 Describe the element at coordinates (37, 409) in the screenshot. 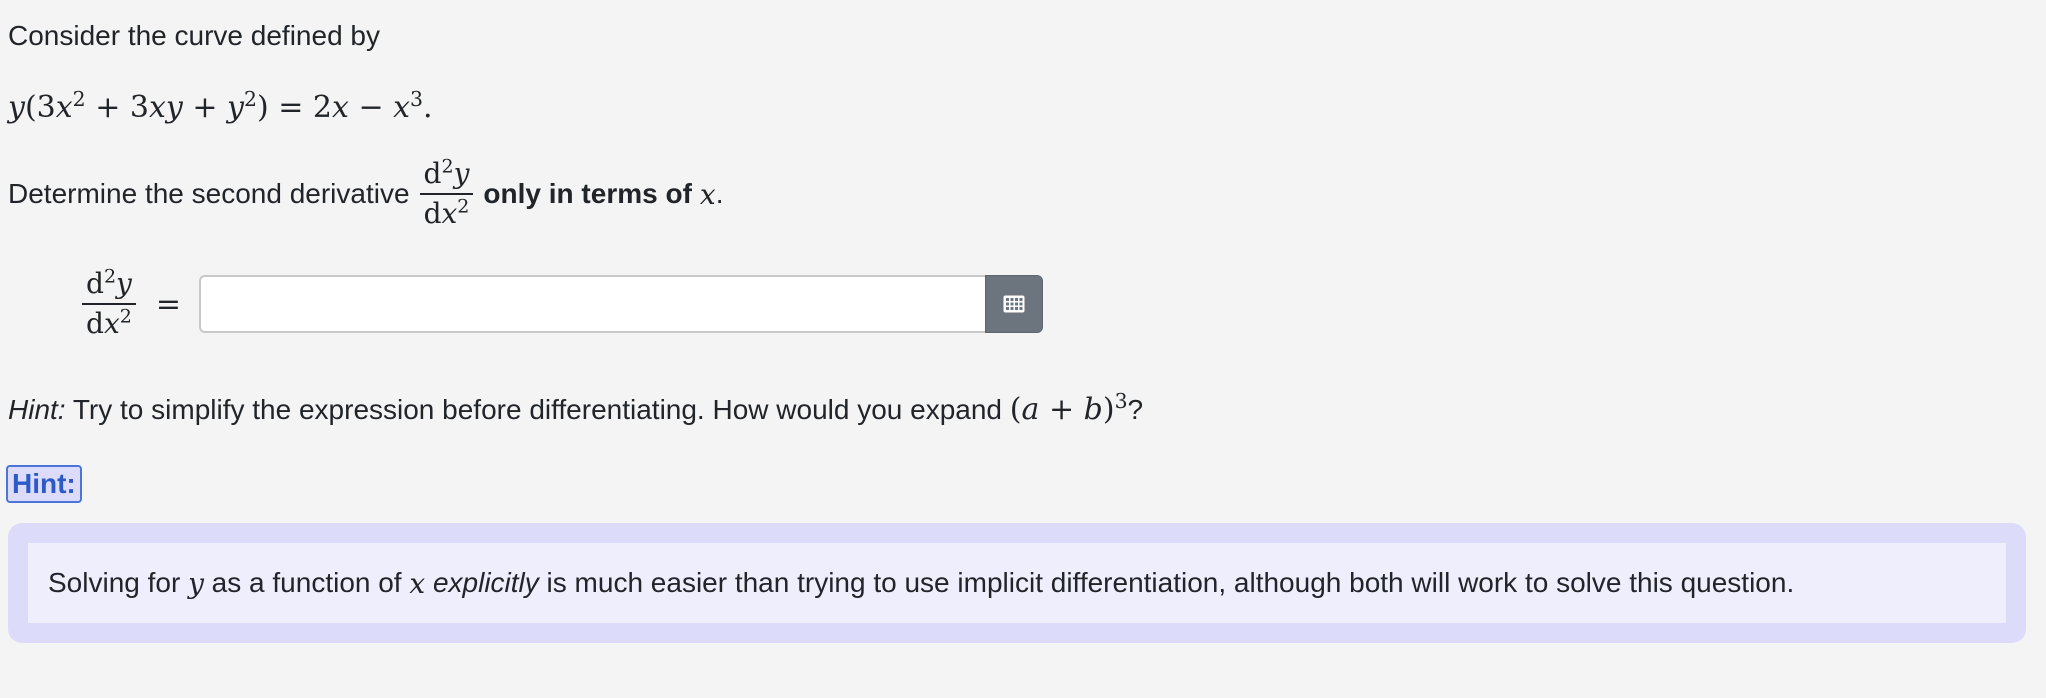

I see `hint-label: Hint:` at that location.